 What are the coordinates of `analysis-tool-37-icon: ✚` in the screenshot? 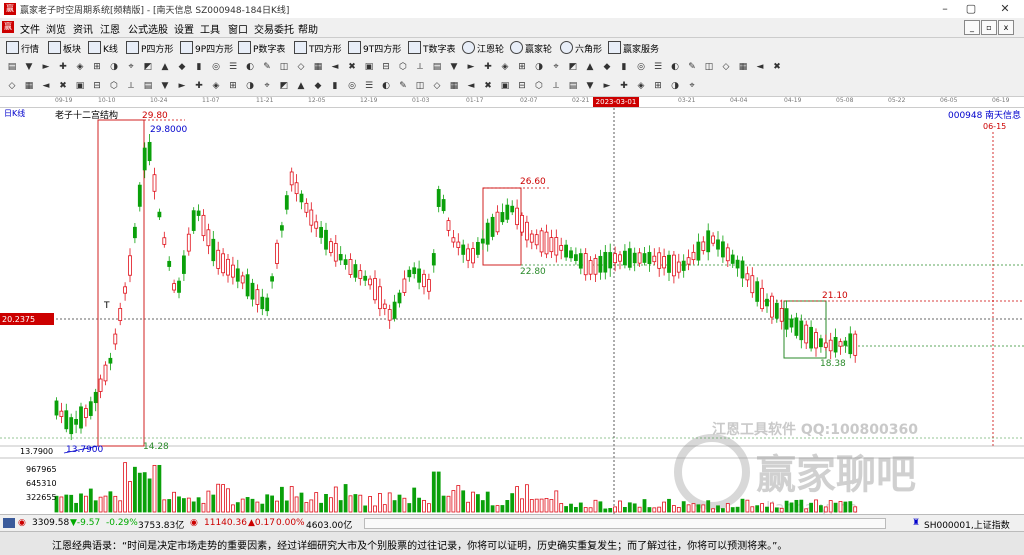 It's located at (624, 86).